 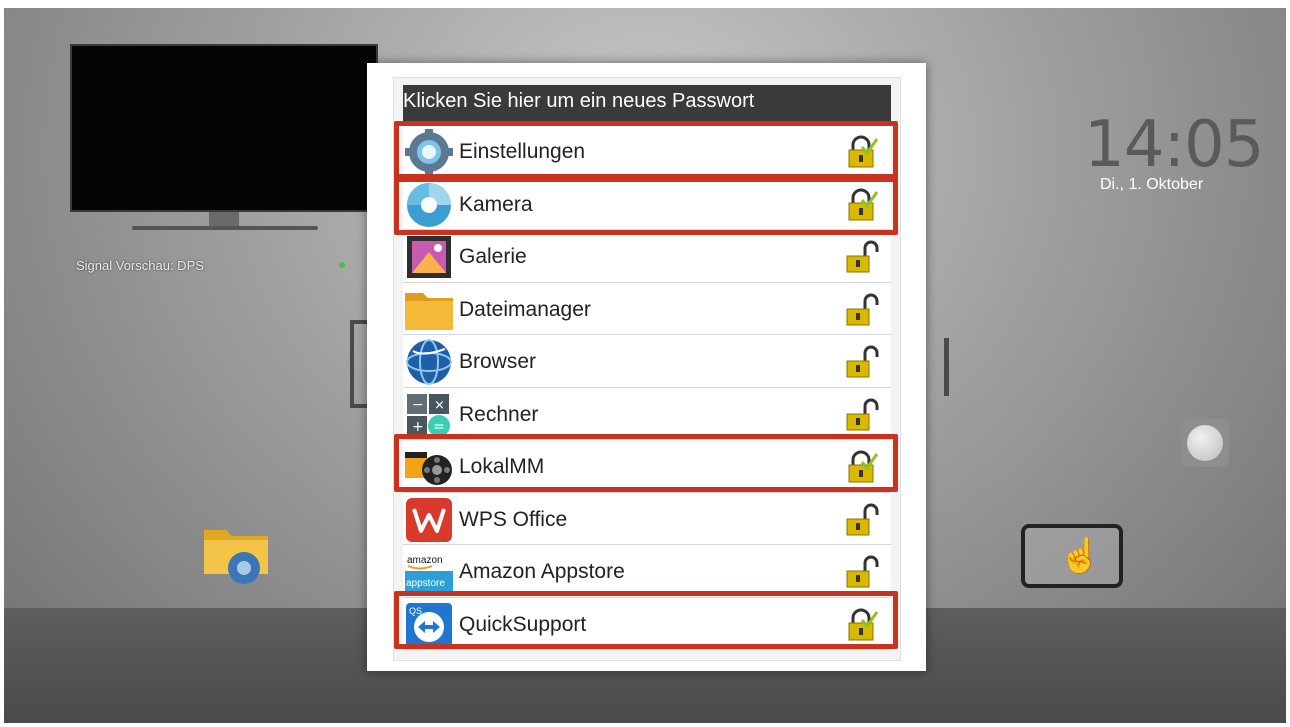 I want to click on app-row-einstellungen: Einstellungen, so click(x=647, y=151).